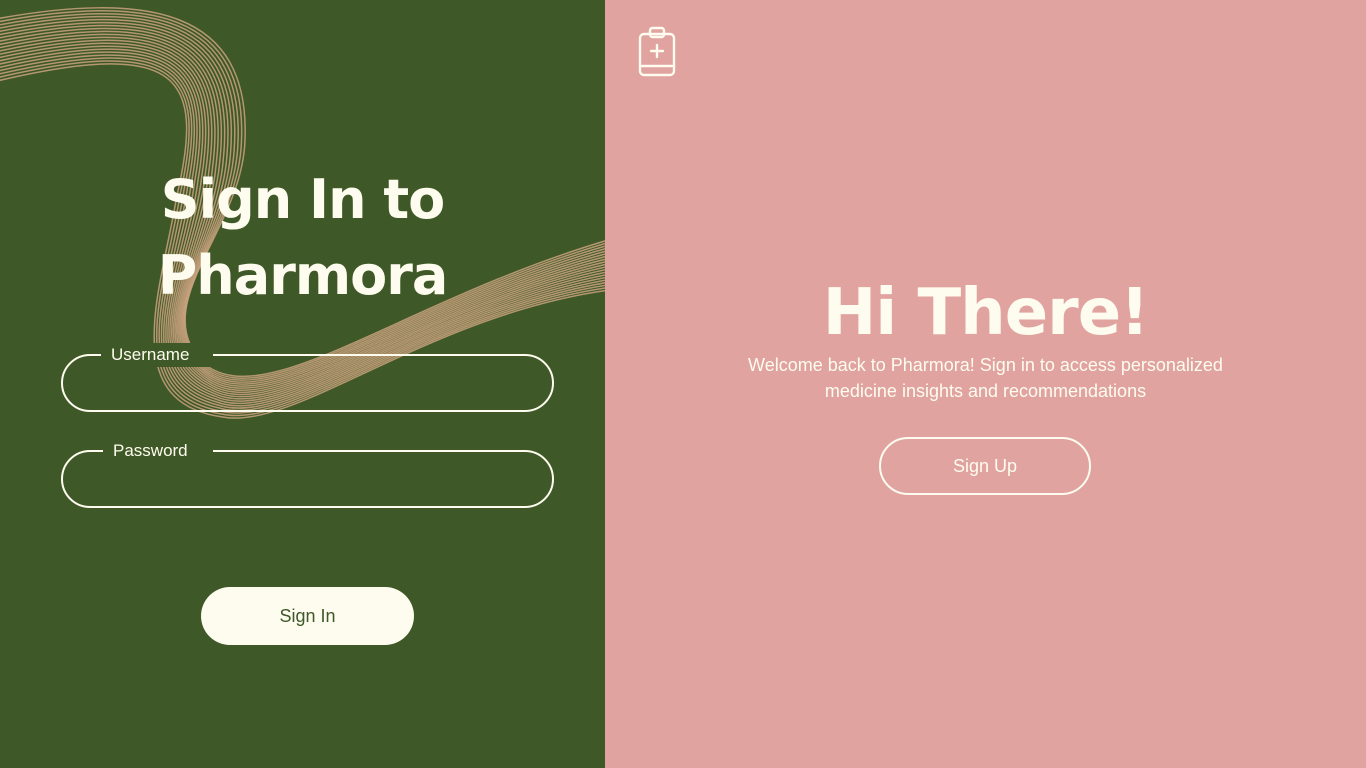  I want to click on signin-title-line-2: Pharmora, so click(303, 275).